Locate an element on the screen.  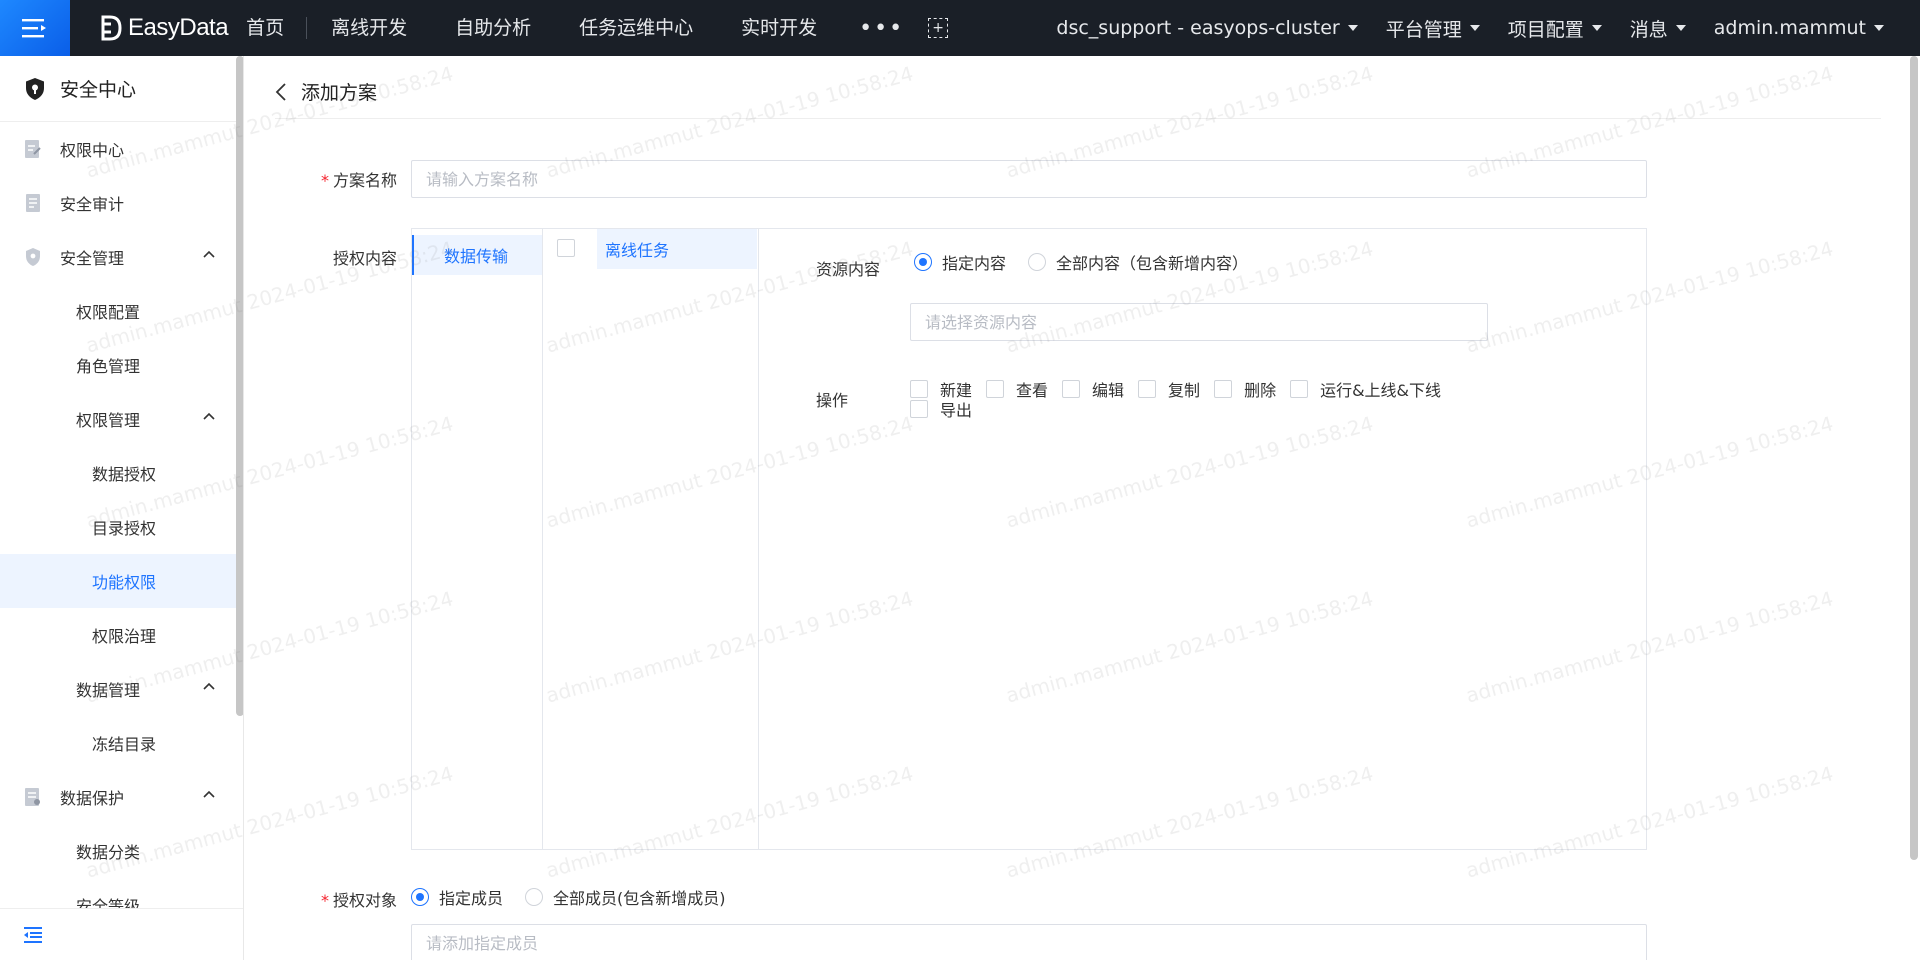
subcategory-column: 离线任务 is located at coordinates (651, 539).